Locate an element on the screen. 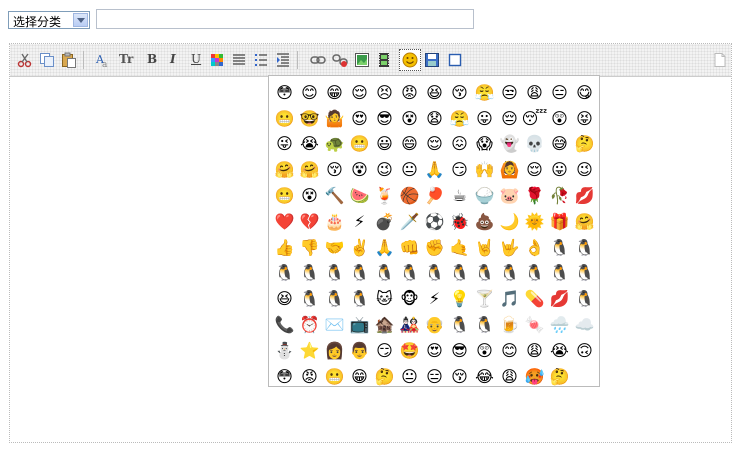 Image resolution: width=737 pixels, height=453 pixels. emoticon-item: ☕ is located at coordinates (459, 196).